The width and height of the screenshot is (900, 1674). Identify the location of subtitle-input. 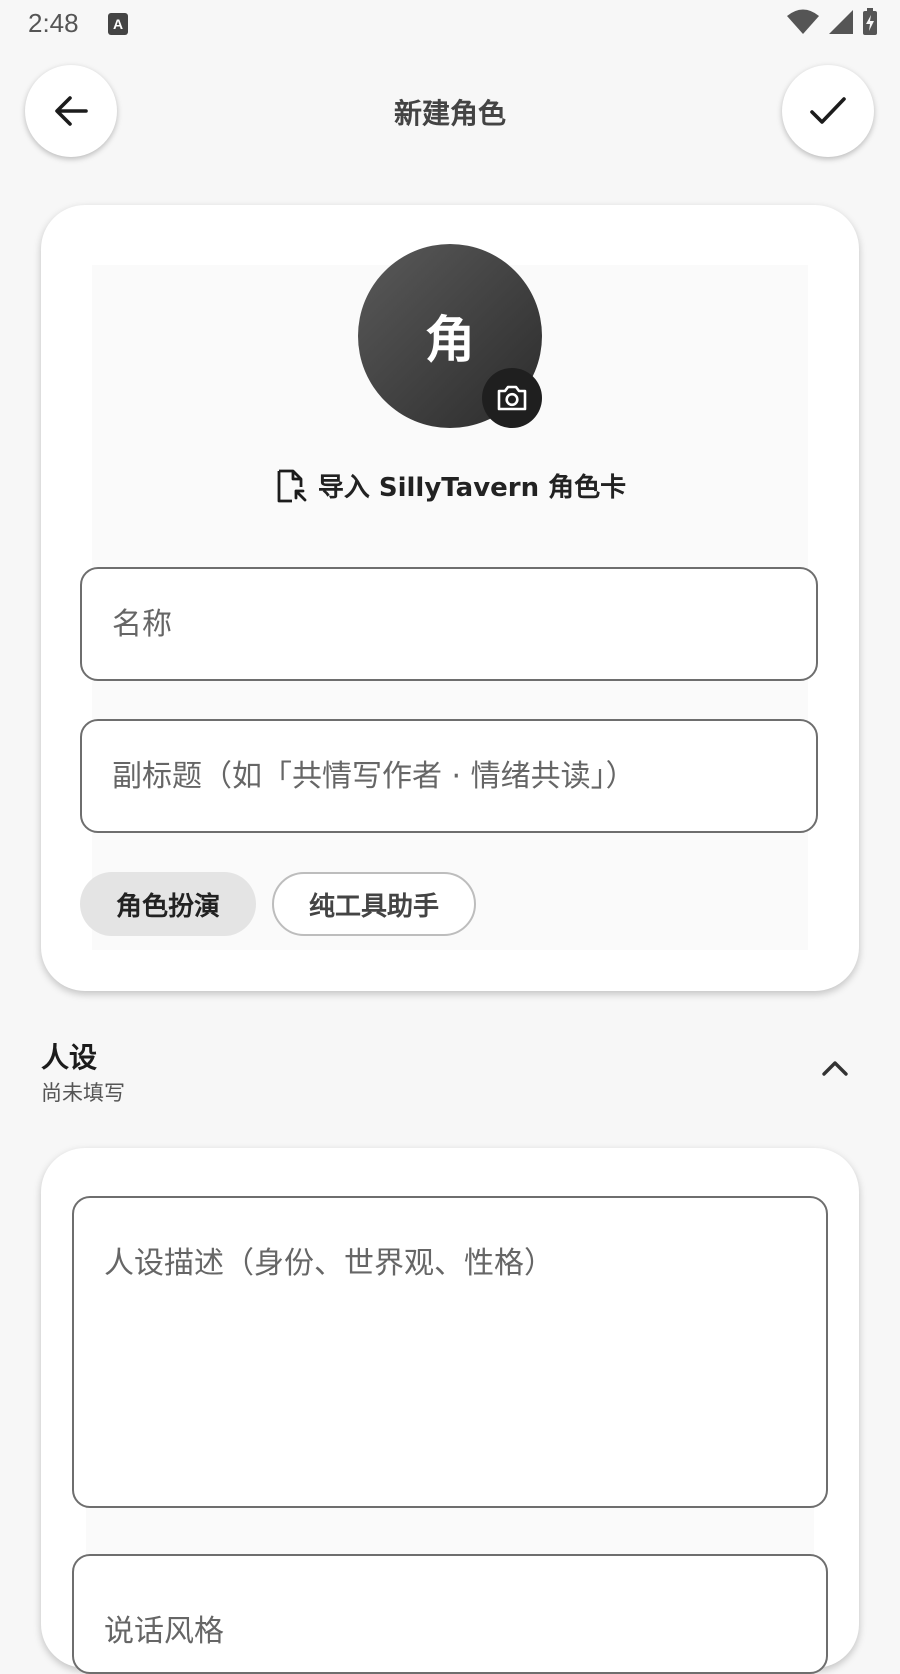
(449, 776).